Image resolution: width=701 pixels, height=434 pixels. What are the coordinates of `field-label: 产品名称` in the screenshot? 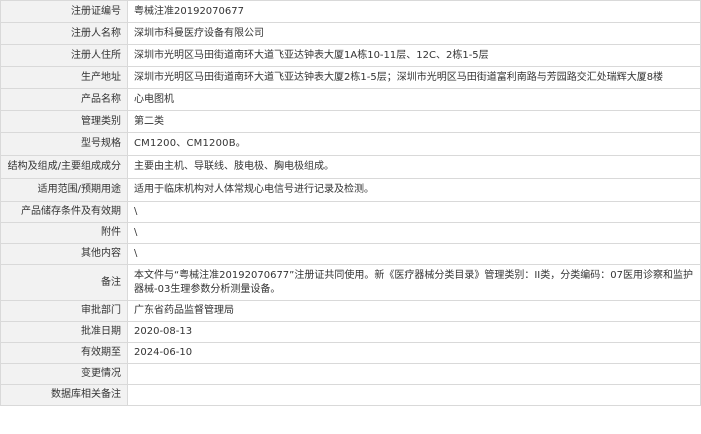 It's located at (64, 99).